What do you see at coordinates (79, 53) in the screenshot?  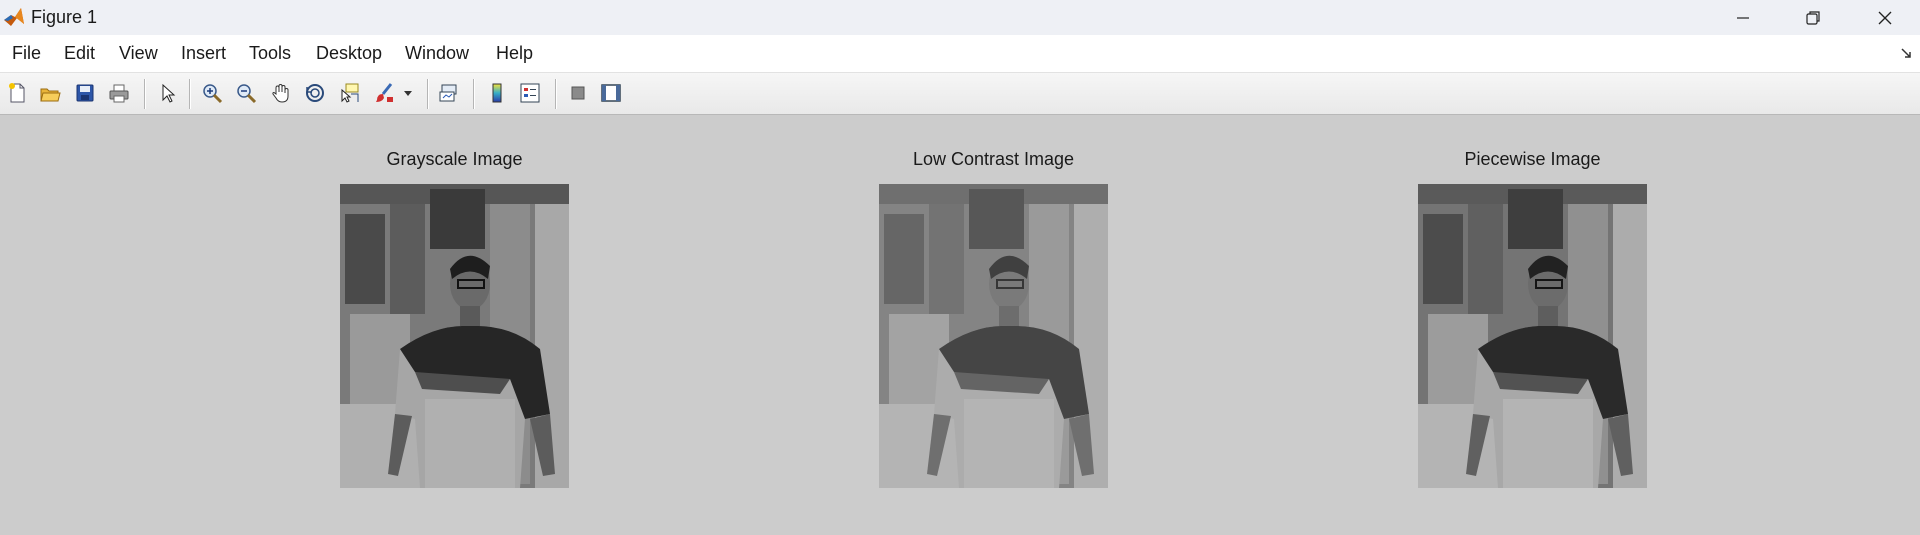 I see `menu-edit: Edit` at bounding box center [79, 53].